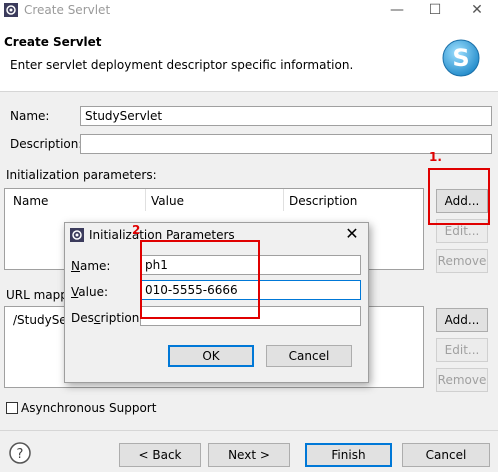 The width and height of the screenshot is (498, 472). Describe the element at coordinates (46, 144) in the screenshot. I see `description-label: Description:` at that location.